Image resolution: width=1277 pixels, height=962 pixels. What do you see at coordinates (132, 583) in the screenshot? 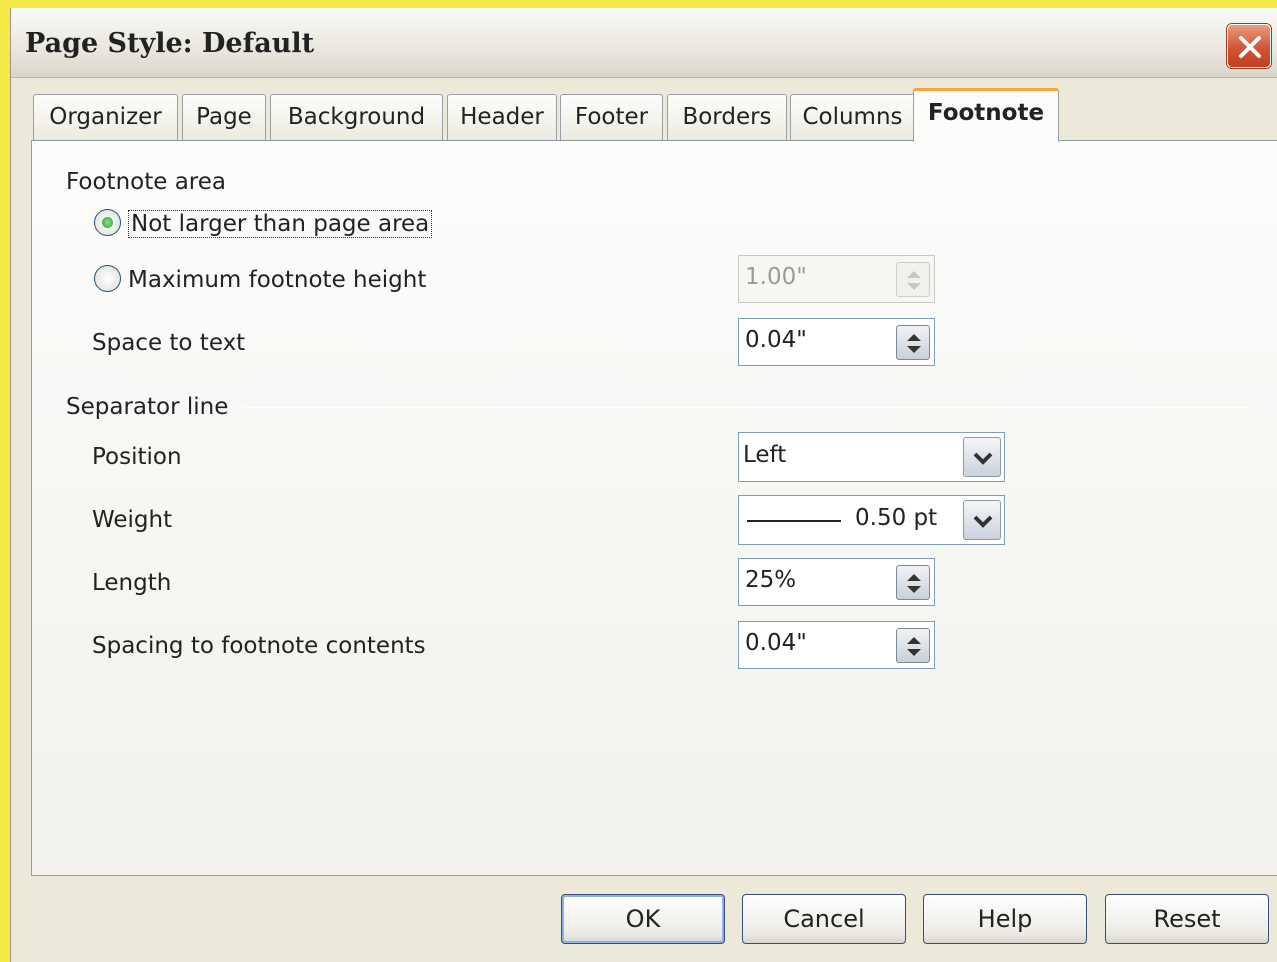
I see `length-label: Length` at bounding box center [132, 583].